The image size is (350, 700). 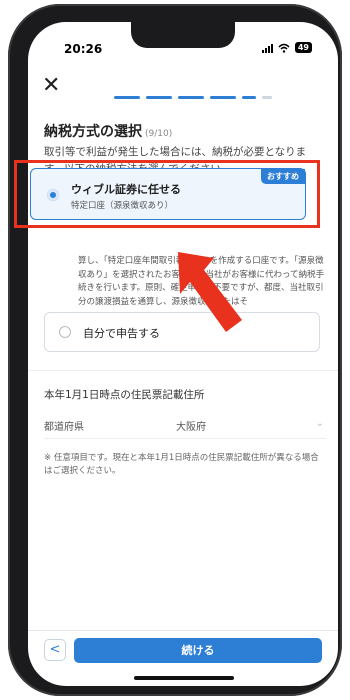 I want to click on back-button: <, so click(x=55, y=650).